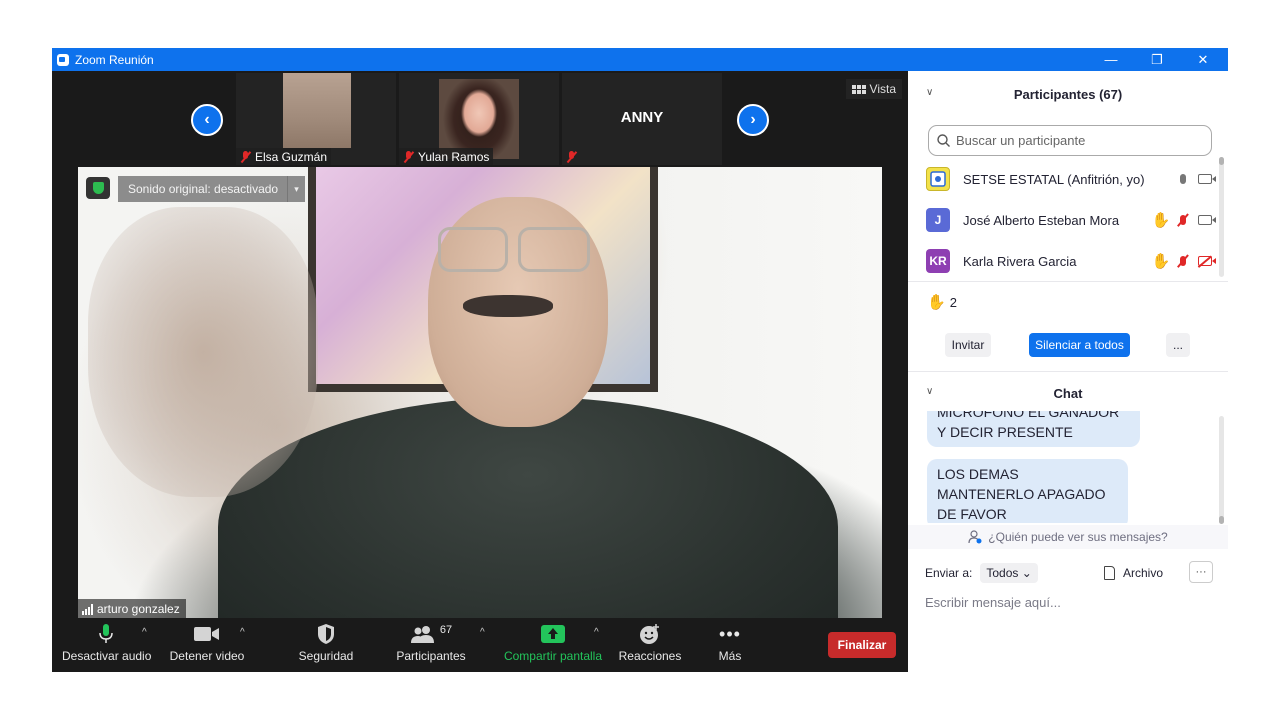  What do you see at coordinates (63, 59) in the screenshot?
I see `zoom-app-icon` at bounding box center [63, 59].